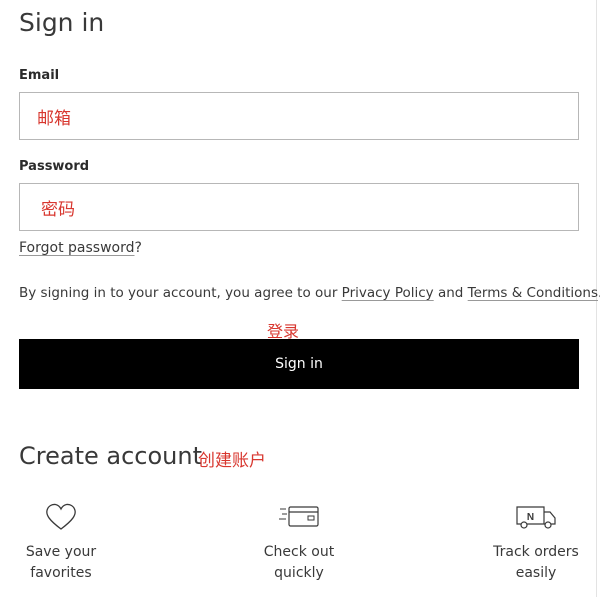 This screenshot has width=600, height=597. What do you see at coordinates (61, 573) in the screenshot?
I see `benefit-line2: favorites` at bounding box center [61, 573].